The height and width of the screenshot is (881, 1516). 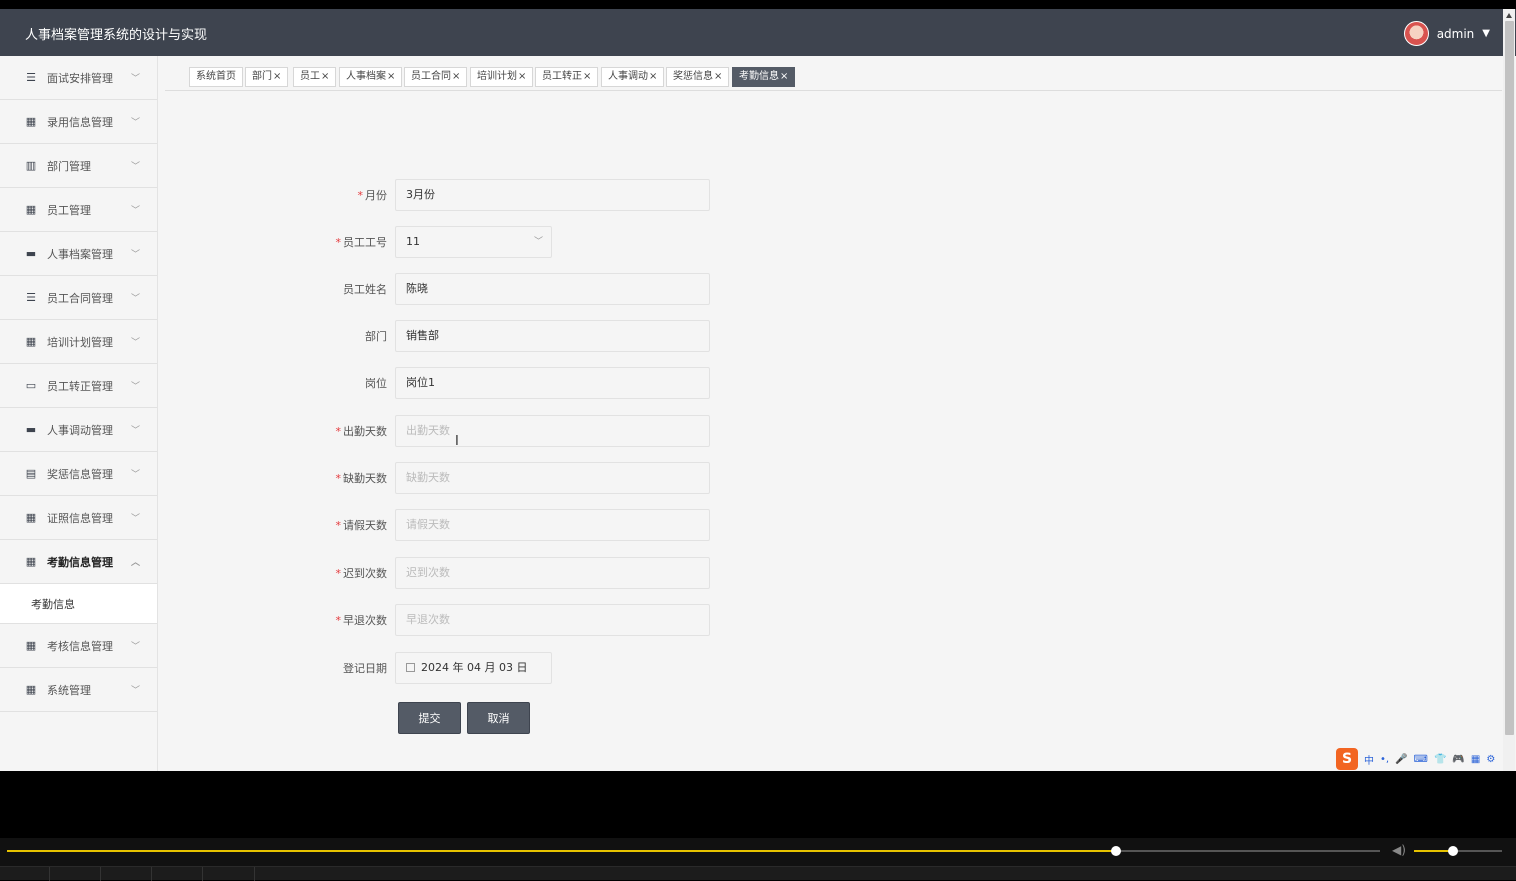 What do you see at coordinates (78, 518) in the screenshot?
I see `sidebar-item: ▦ 证照信息管理 ﹀` at bounding box center [78, 518].